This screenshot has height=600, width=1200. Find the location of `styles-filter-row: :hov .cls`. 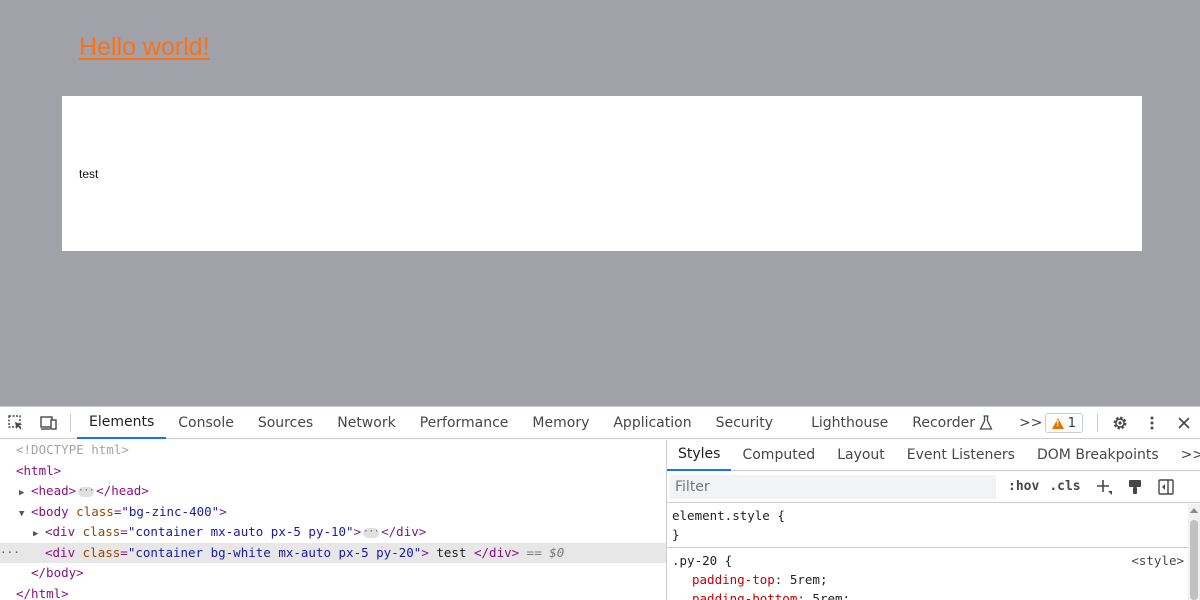

styles-filter-row: :hov .cls is located at coordinates (933, 487).